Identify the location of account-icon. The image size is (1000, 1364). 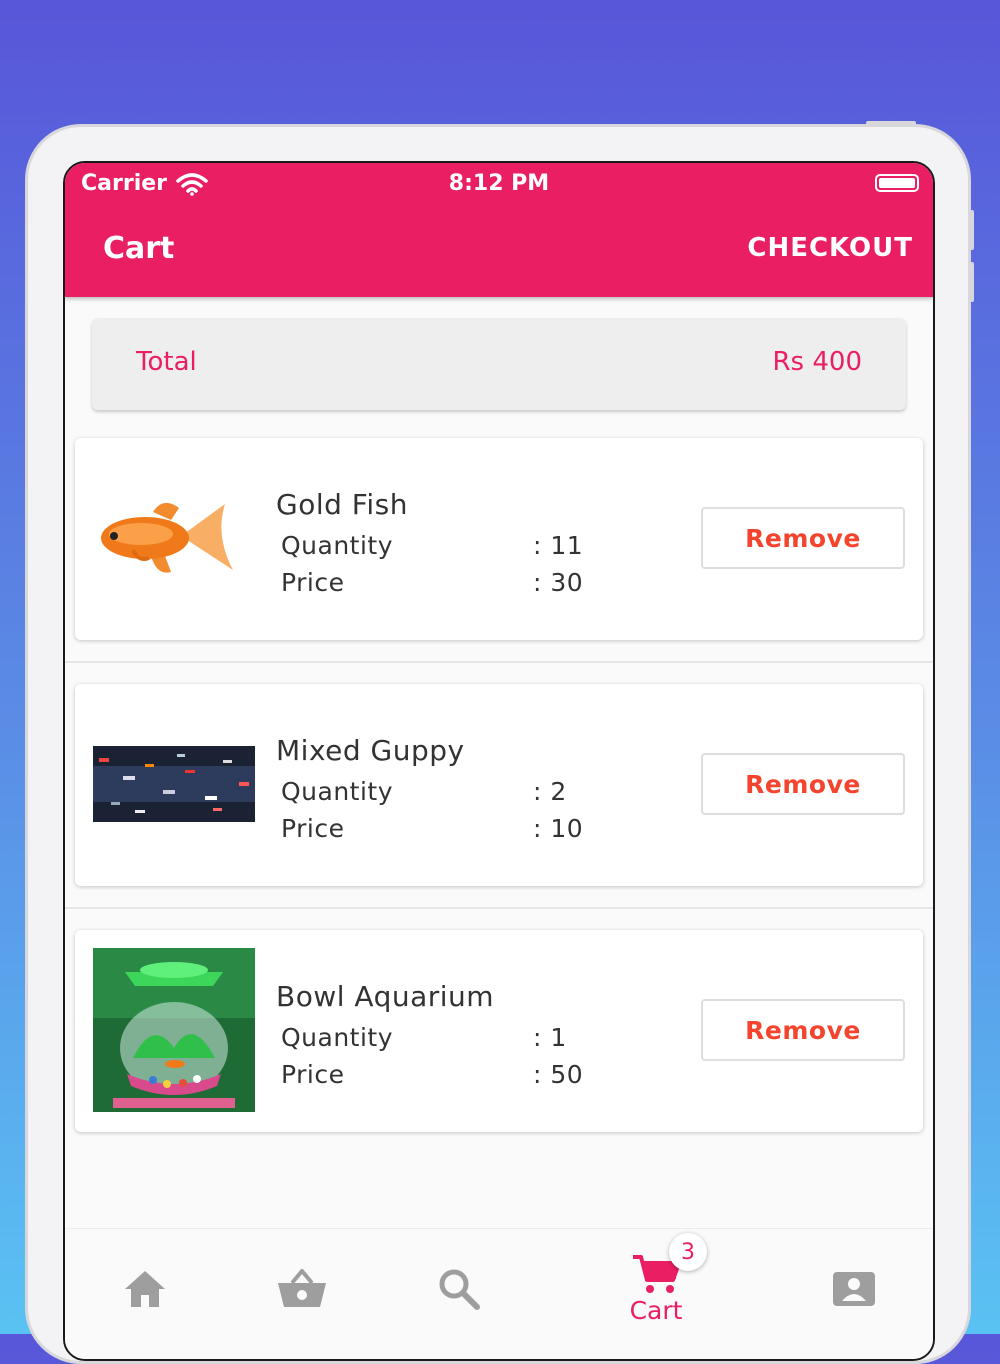
(854, 1289).